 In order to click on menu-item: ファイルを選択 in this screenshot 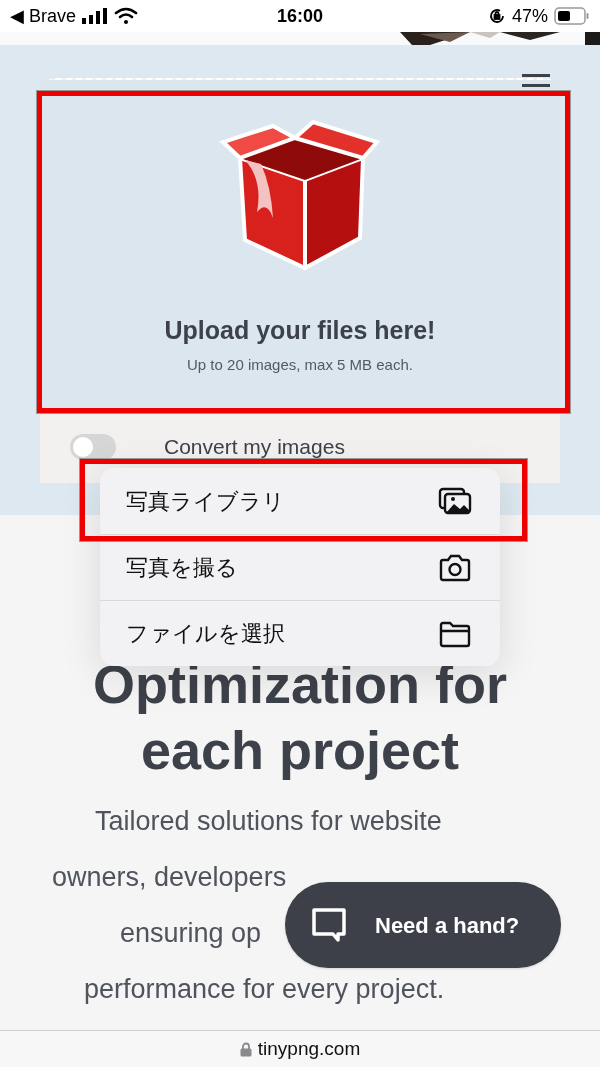, I will do `click(300, 633)`.